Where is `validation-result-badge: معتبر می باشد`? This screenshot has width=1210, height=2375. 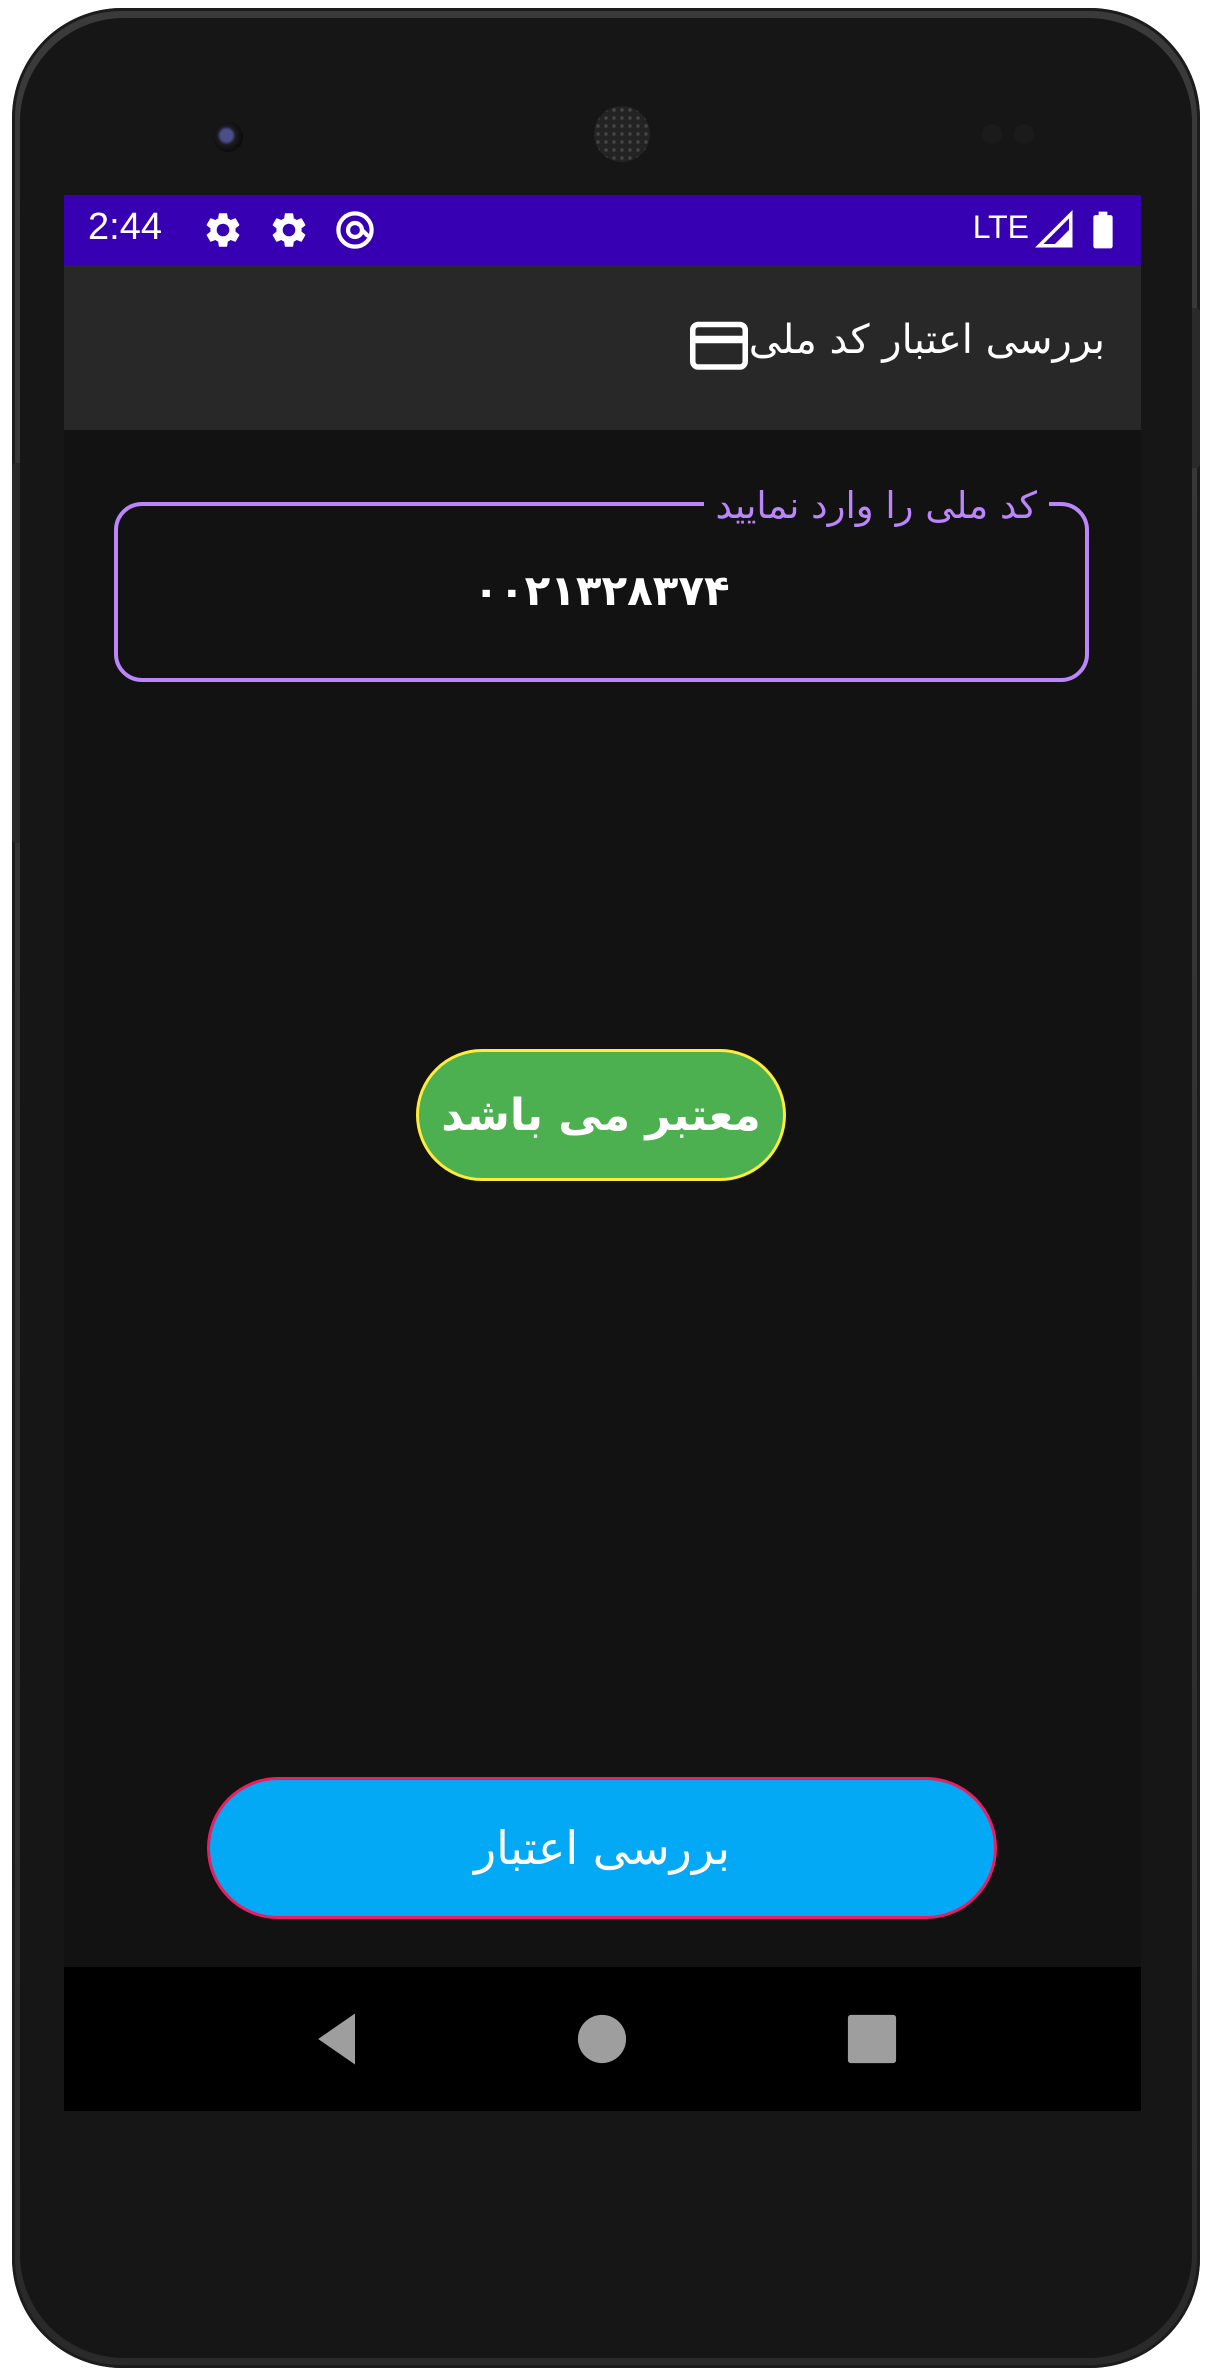
validation-result-badge: معتبر می باشد is located at coordinates (601, 1115).